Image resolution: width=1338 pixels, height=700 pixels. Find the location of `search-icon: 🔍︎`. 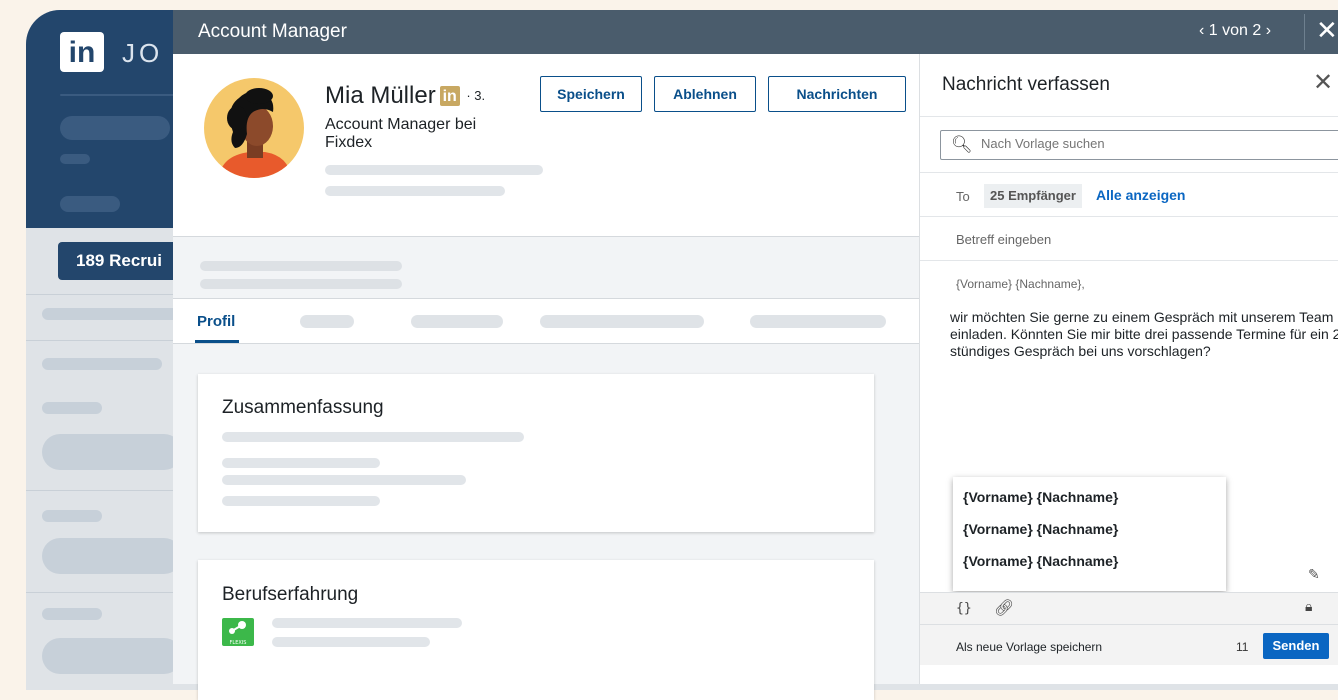

search-icon: 🔍︎ is located at coordinates (962, 145).